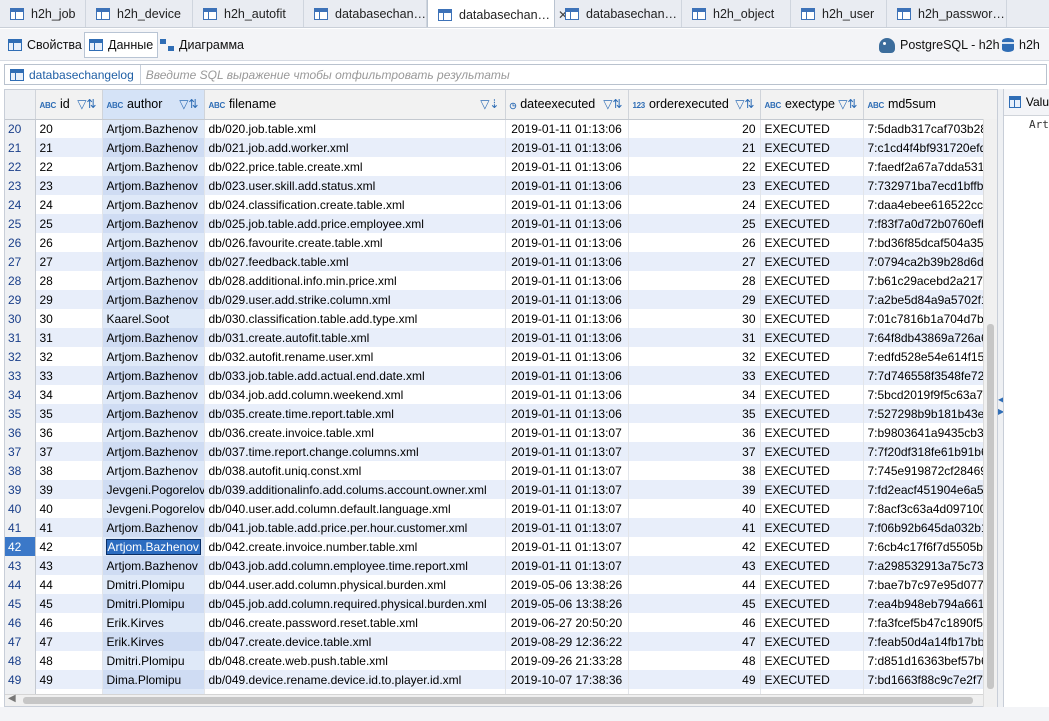 The image size is (1049, 721). I want to click on cell-author: Dima.Plomipu, so click(153, 679).